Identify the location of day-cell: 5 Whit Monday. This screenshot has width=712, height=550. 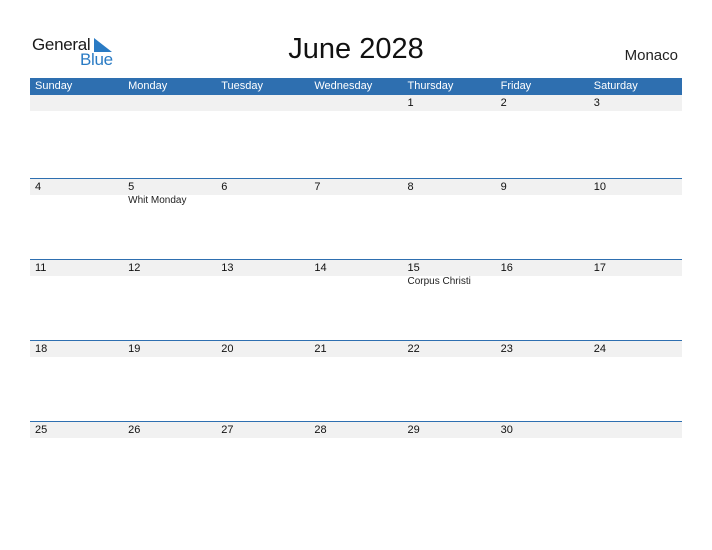
(169, 193).